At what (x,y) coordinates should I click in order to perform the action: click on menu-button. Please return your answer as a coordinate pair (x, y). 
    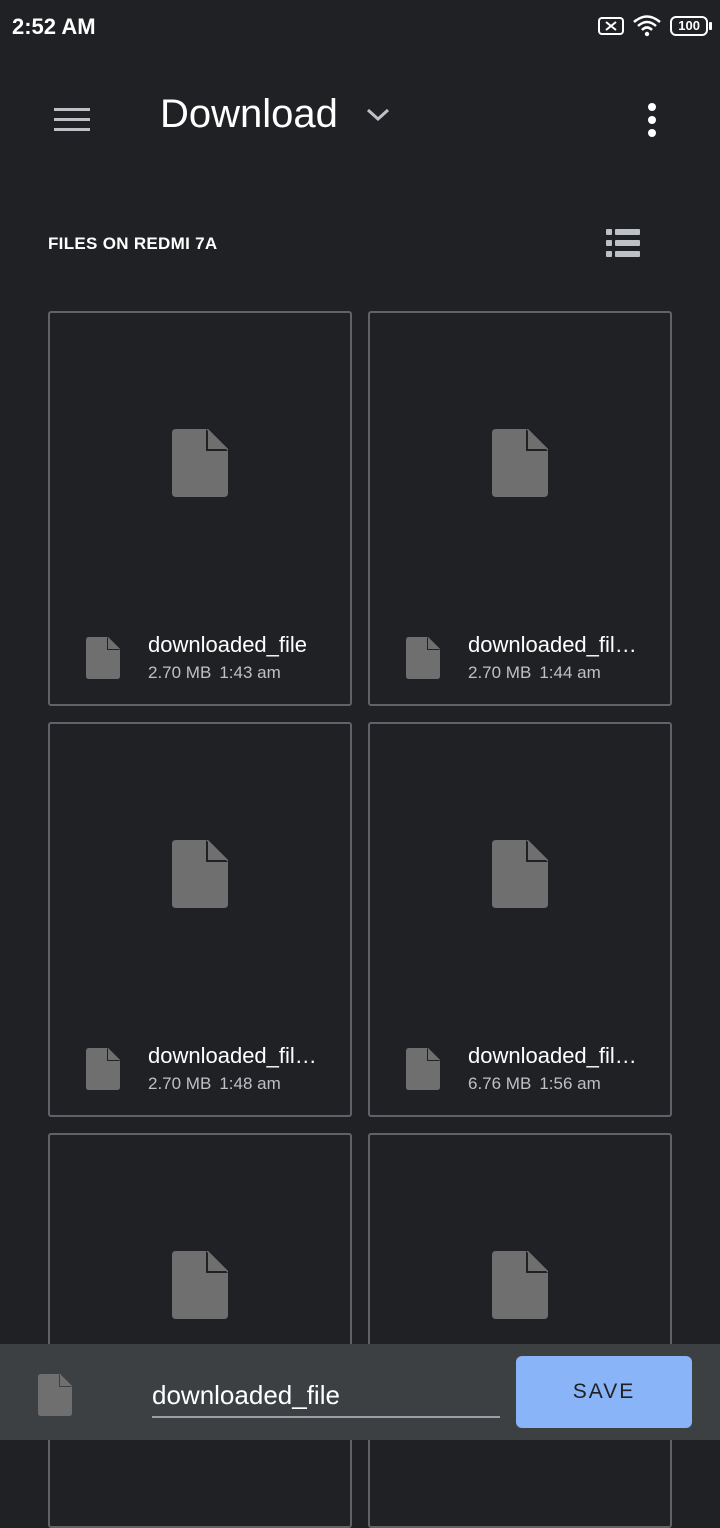
    Looking at the image, I should click on (72, 120).